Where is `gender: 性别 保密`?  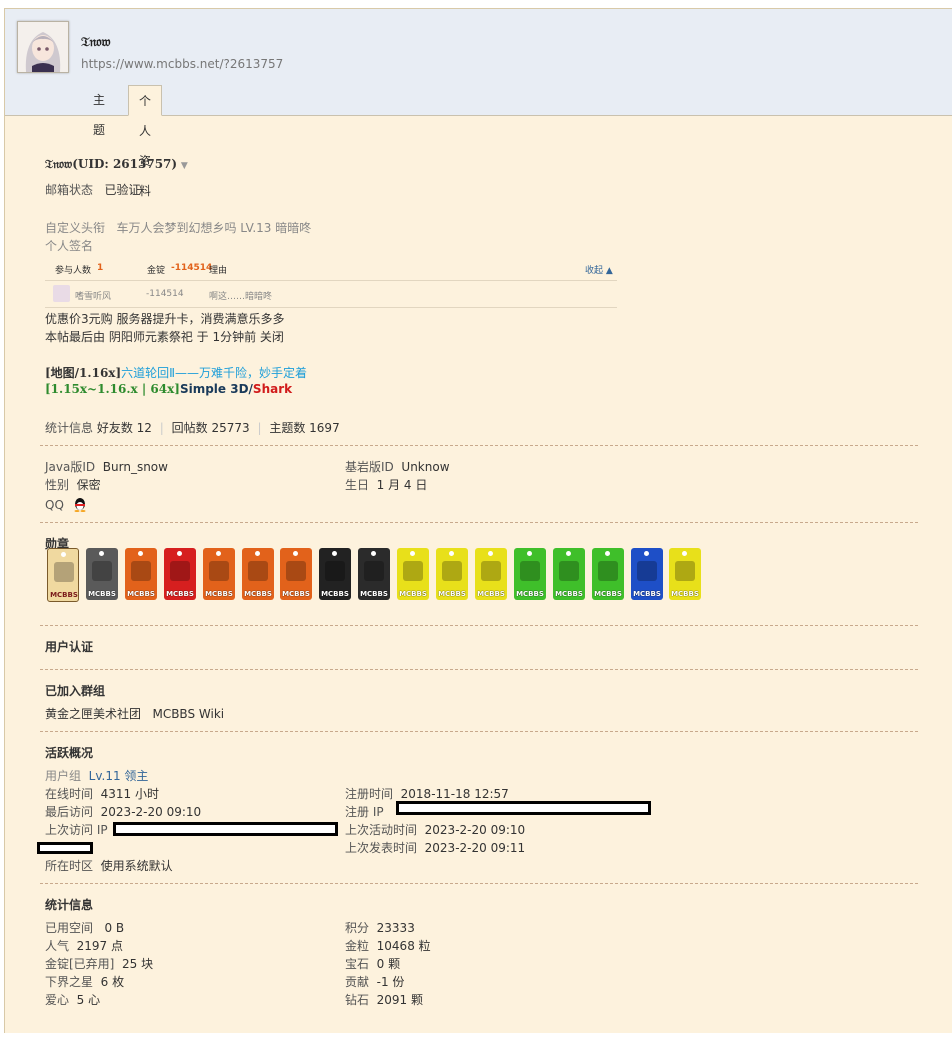 gender: 性别 保密 is located at coordinates (73, 484).